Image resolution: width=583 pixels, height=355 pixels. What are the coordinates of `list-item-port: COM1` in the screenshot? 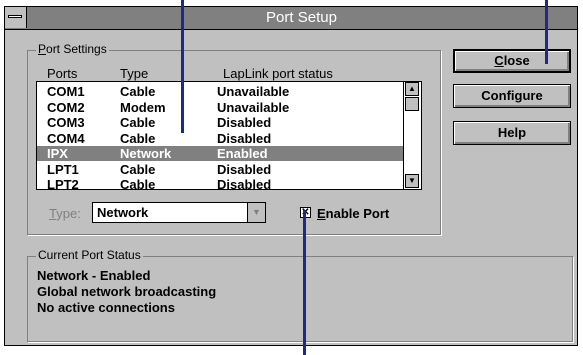 It's located at (66, 91).